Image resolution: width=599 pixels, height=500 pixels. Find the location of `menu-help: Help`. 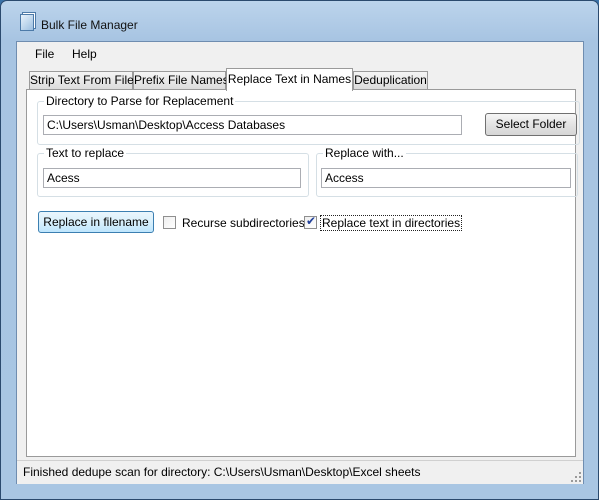

menu-help: Help is located at coordinates (84, 54).